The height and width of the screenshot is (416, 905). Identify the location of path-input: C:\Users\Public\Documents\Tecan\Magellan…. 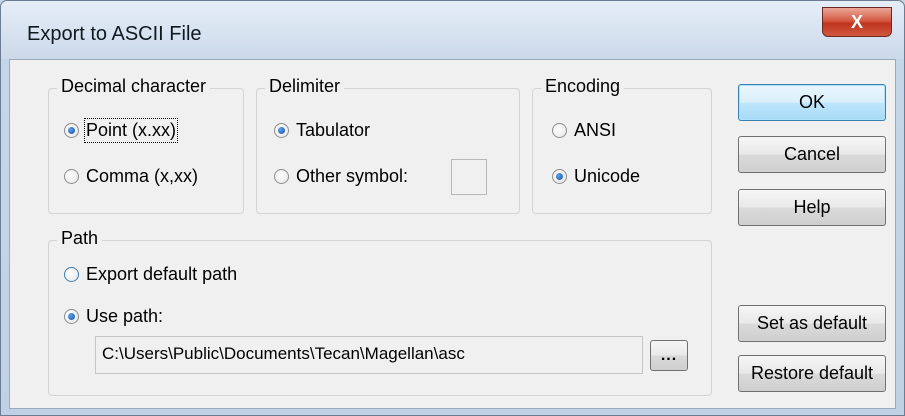
(369, 355).